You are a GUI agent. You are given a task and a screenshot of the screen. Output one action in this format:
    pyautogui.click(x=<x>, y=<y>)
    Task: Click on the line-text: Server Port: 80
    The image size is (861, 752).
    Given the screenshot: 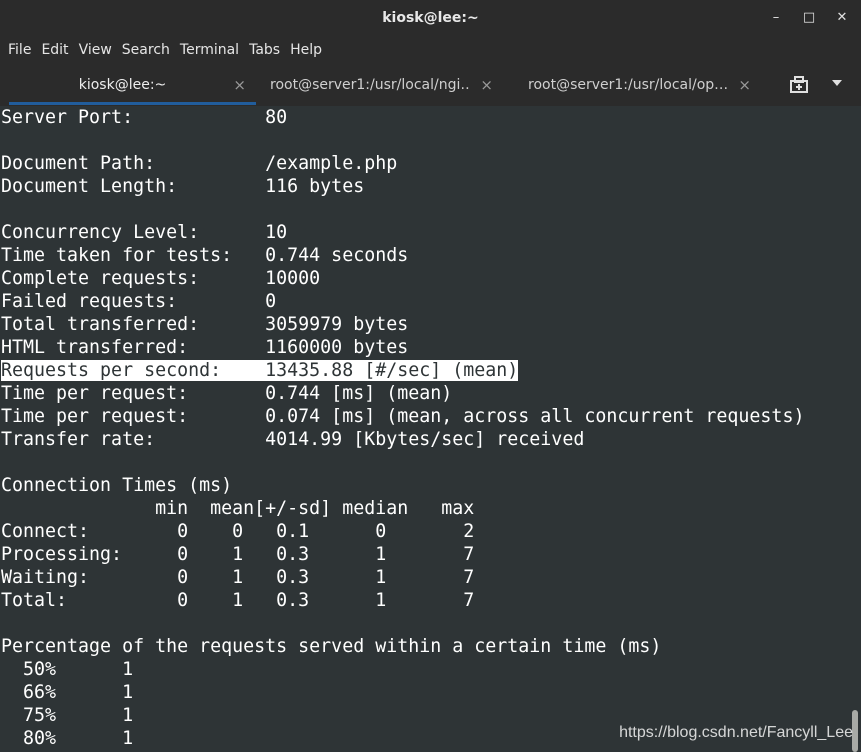 What is the action you would take?
    pyautogui.click(x=144, y=117)
    